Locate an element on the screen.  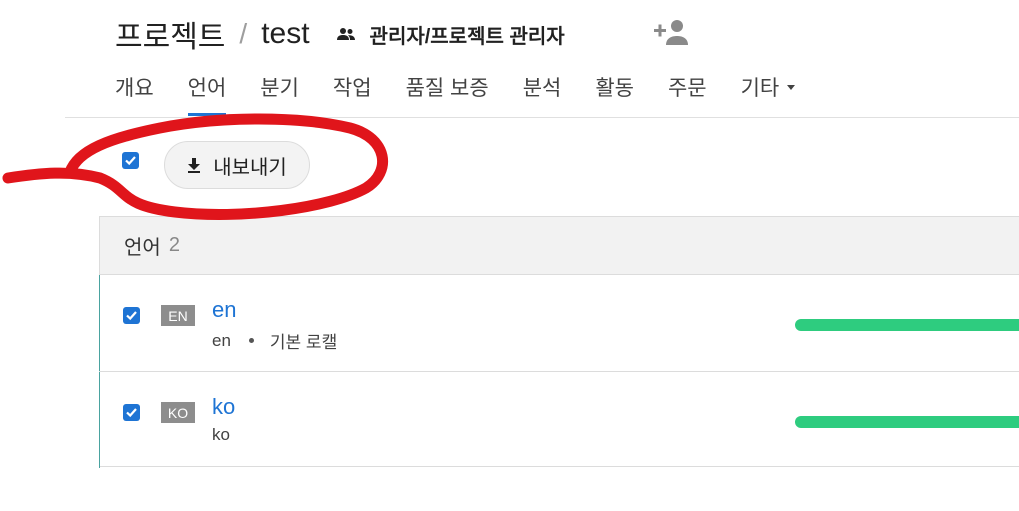
language-badge: EN is located at coordinates (178, 315).